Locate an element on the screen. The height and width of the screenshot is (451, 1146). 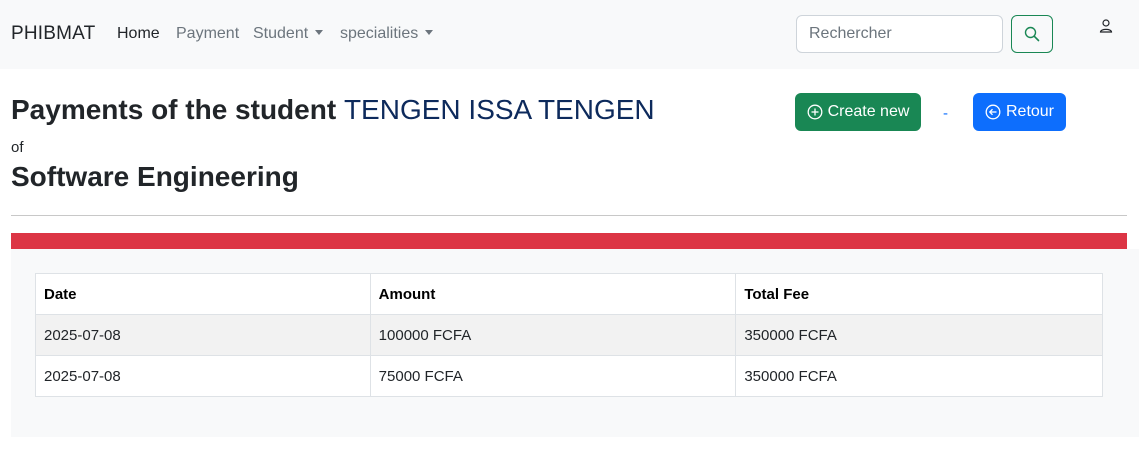
nav-dropdown-specialities: specialities is located at coordinates (387, 34).